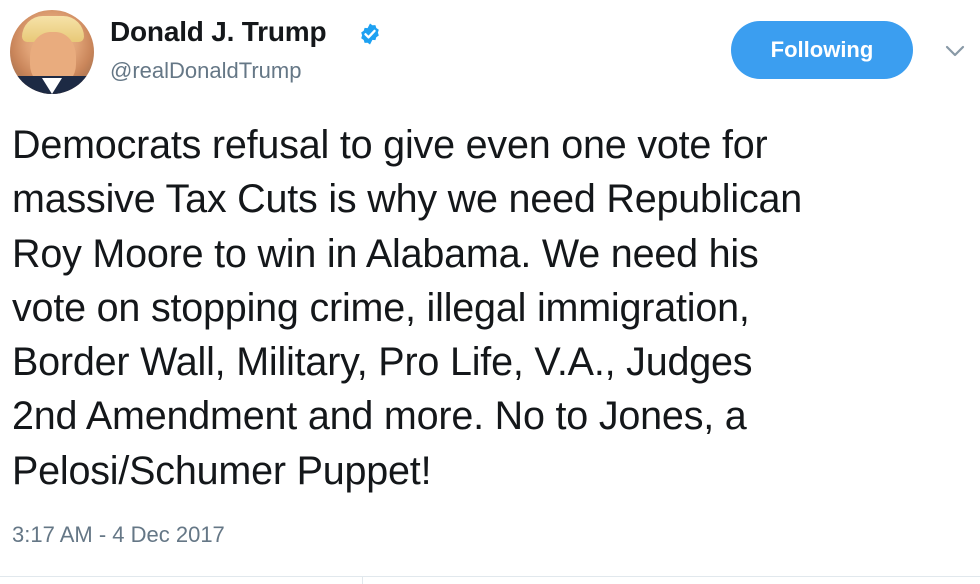 This screenshot has width=980, height=584. I want to click on chevron-down-icon, so click(955, 51).